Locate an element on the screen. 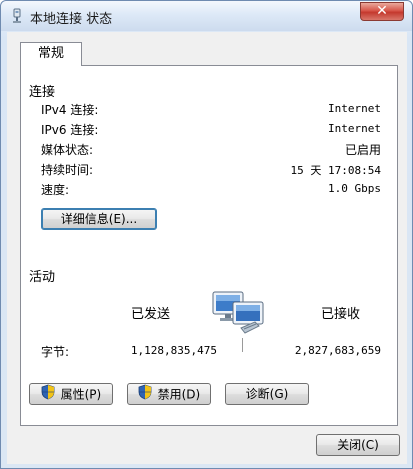 This screenshot has height=469, width=413. diagnose-button-label: 诊断(G) is located at coordinates (267, 394).